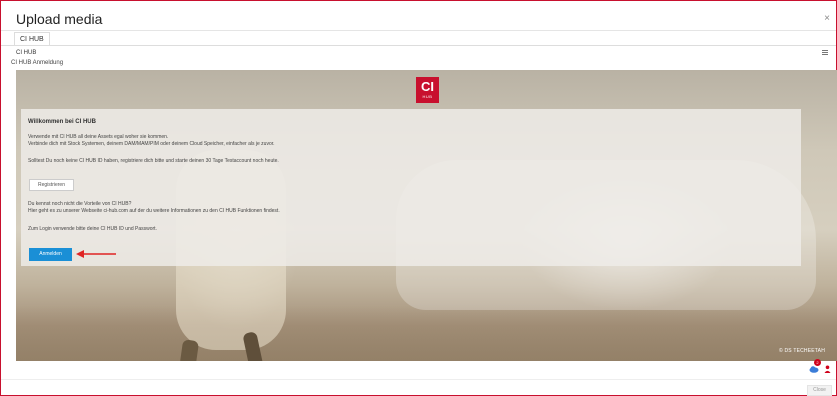 Image resolution: width=837 pixels, height=396 pixels. What do you see at coordinates (418, 16) in the screenshot?
I see `dialog-header: Upload media ×` at bounding box center [418, 16].